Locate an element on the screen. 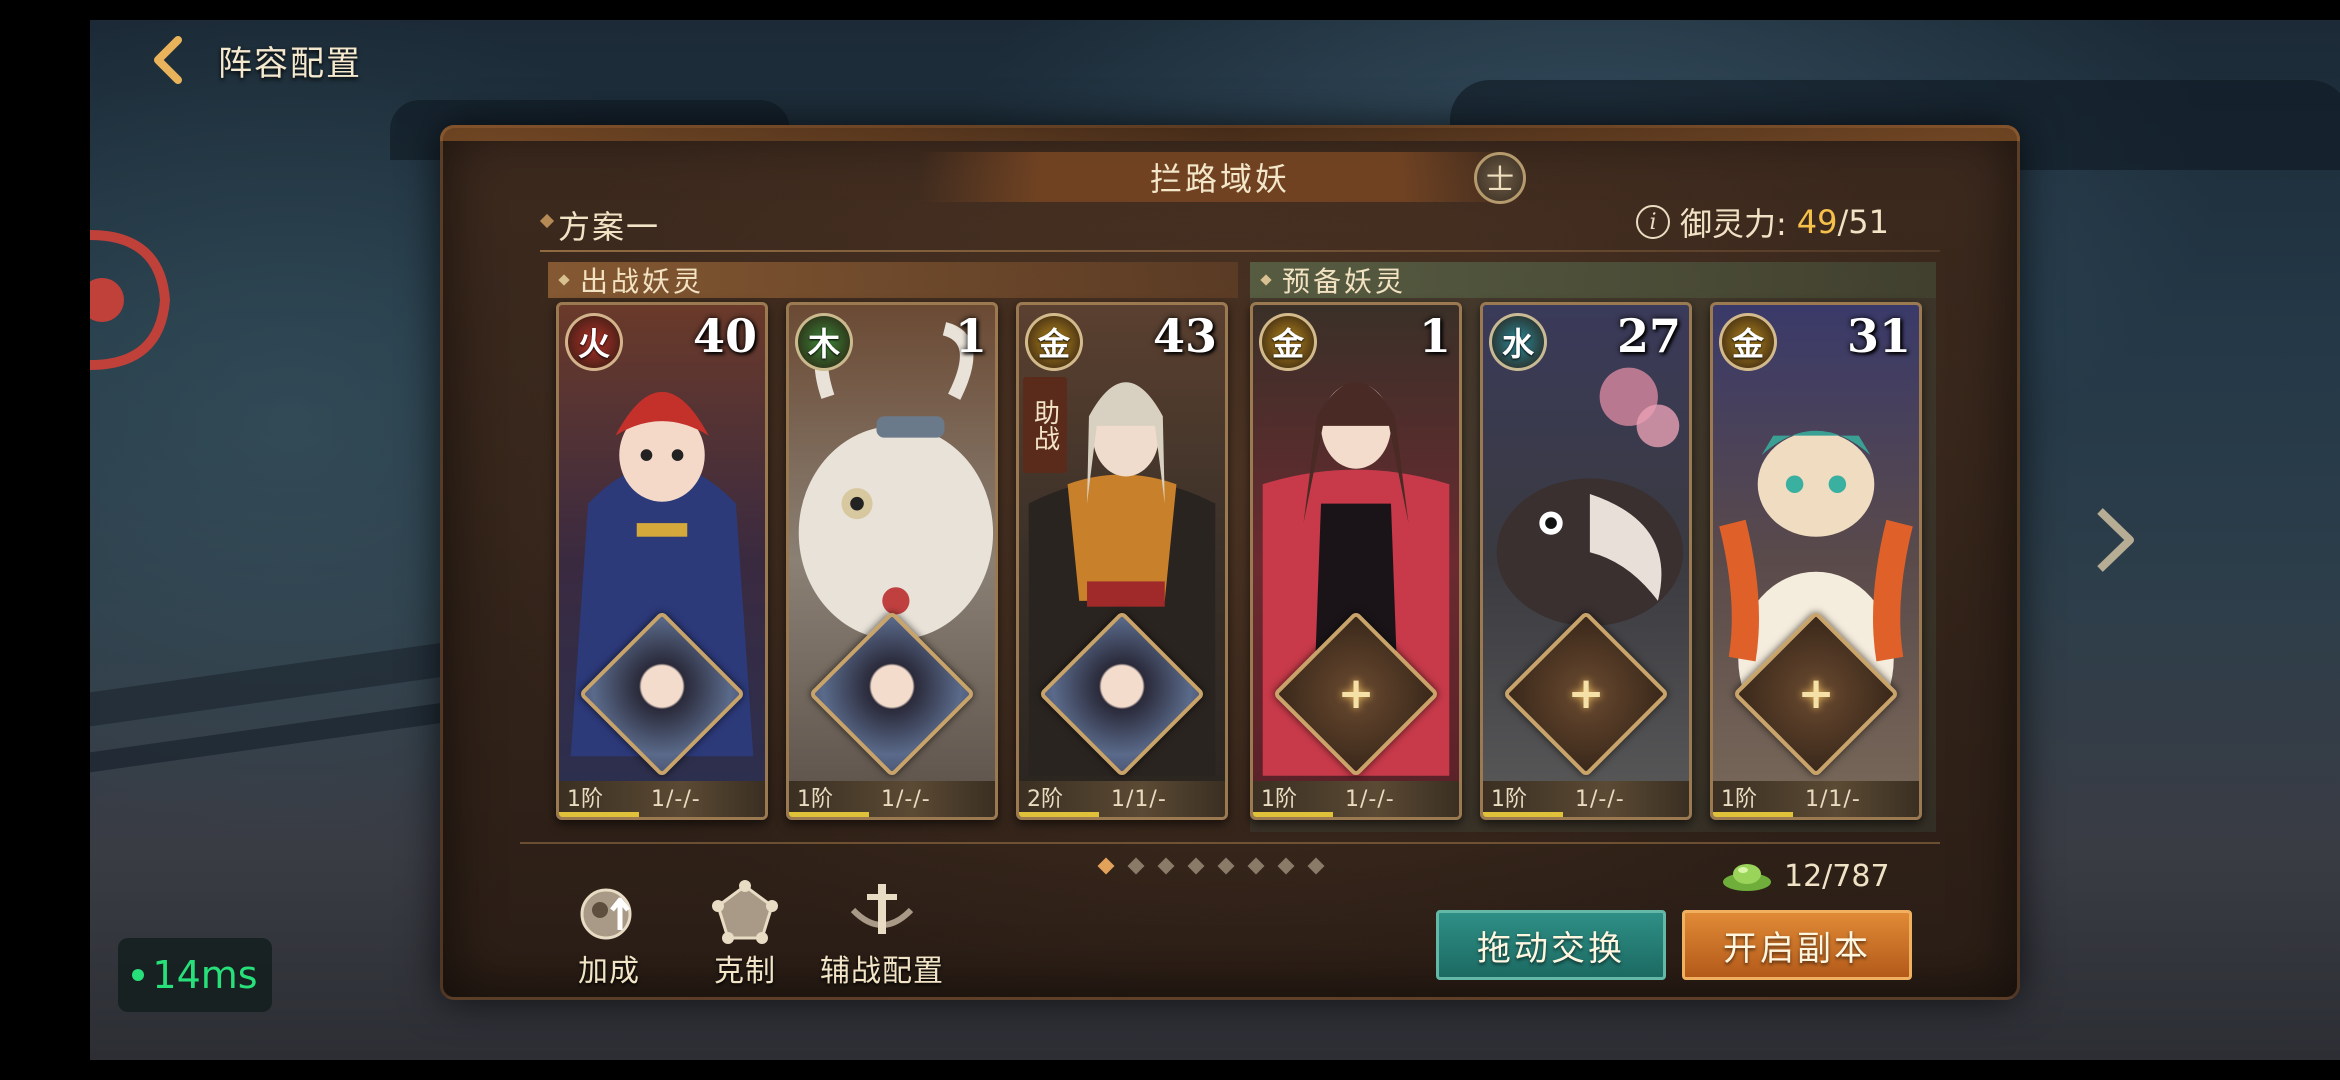  counter-label: 克制 is located at coordinates (745, 971).